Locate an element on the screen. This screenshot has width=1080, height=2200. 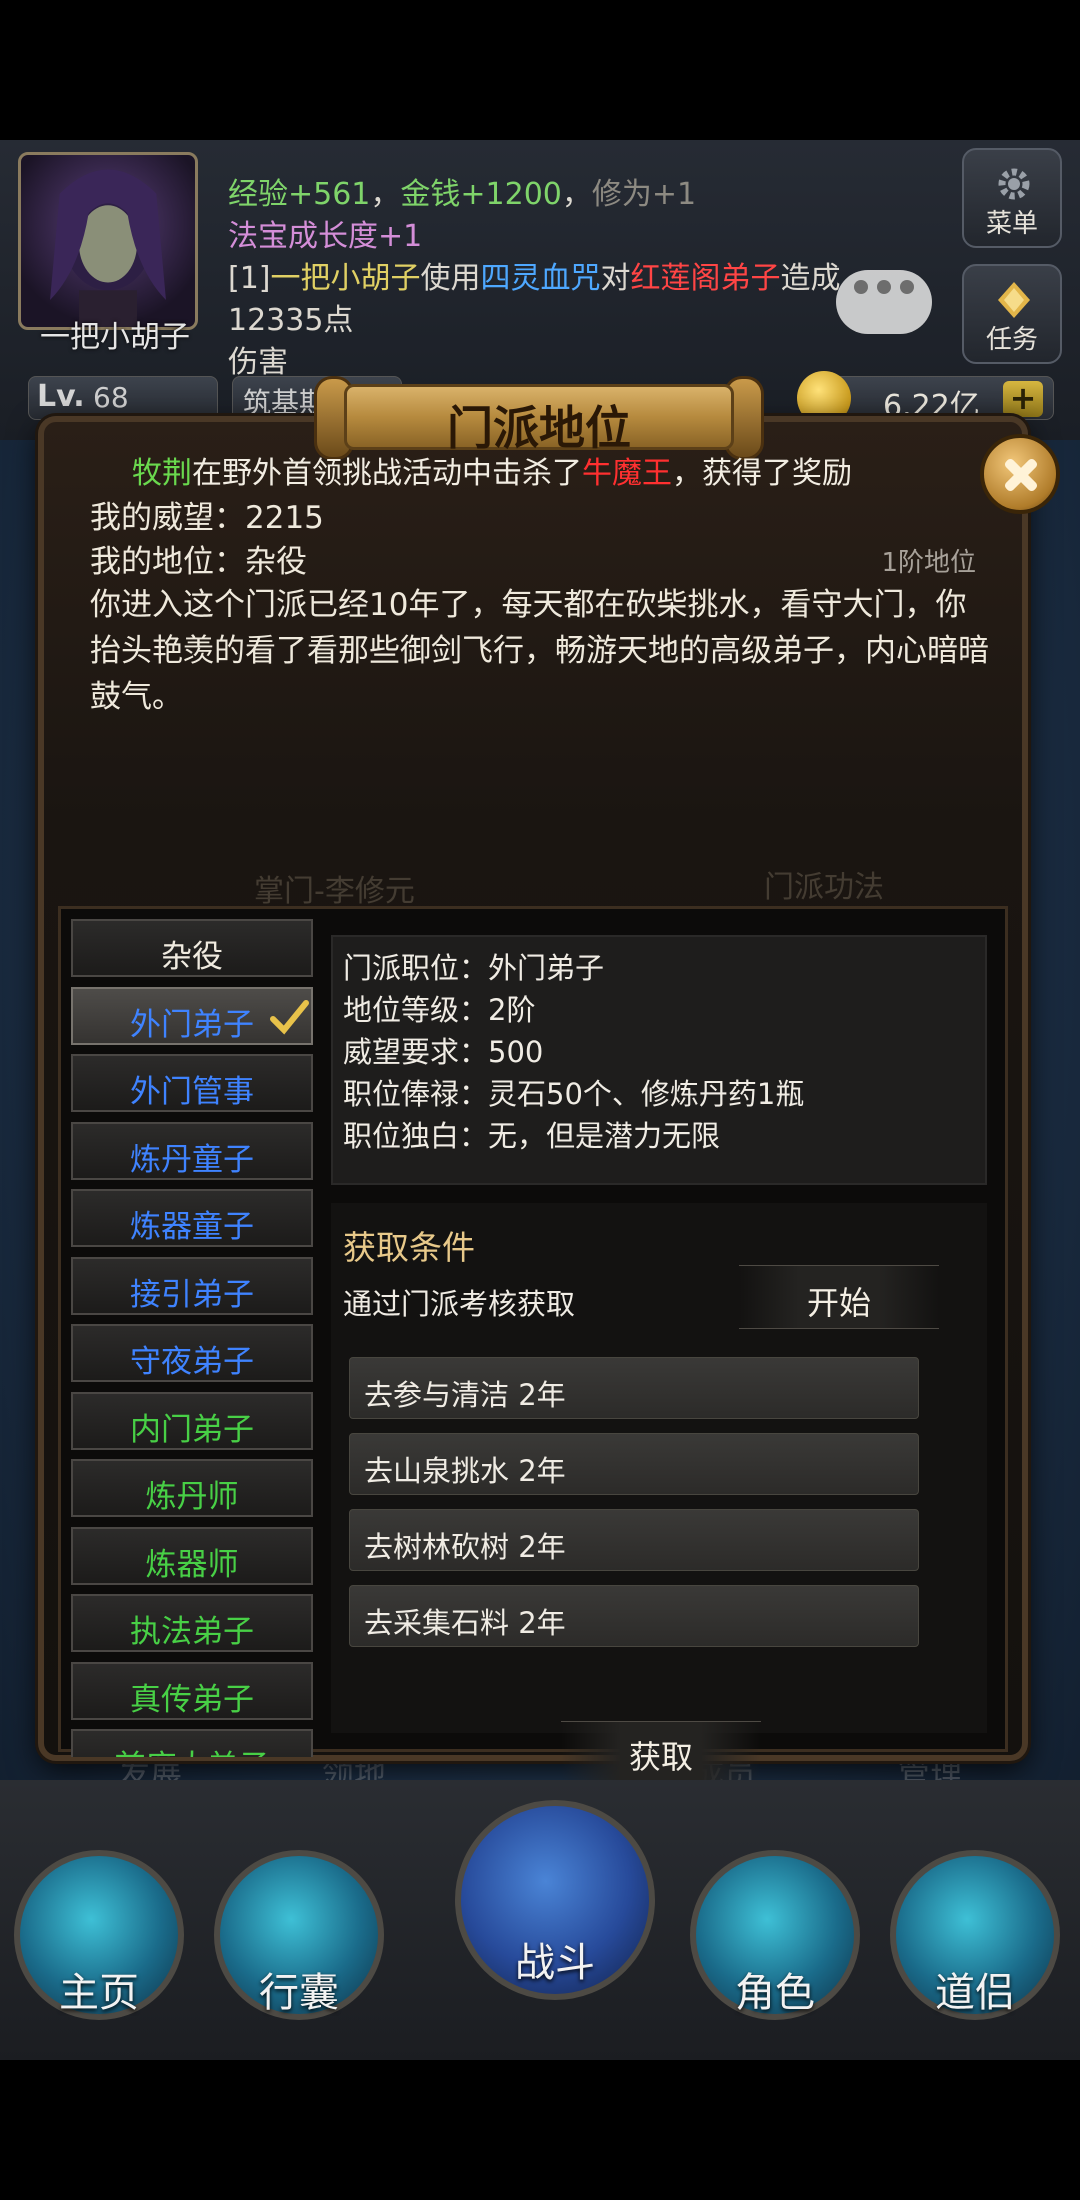
rank-item-label: 炼丹师 is located at coordinates (192, 1497).